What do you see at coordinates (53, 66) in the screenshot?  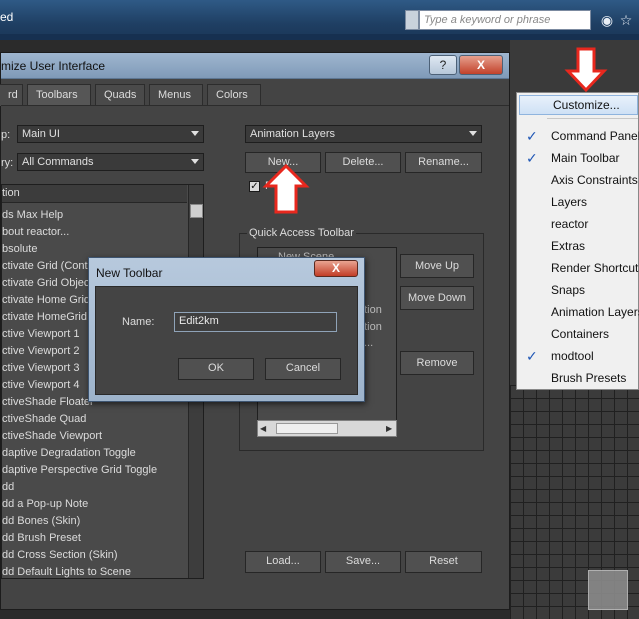 I see `dialog-title: mize User Interface` at bounding box center [53, 66].